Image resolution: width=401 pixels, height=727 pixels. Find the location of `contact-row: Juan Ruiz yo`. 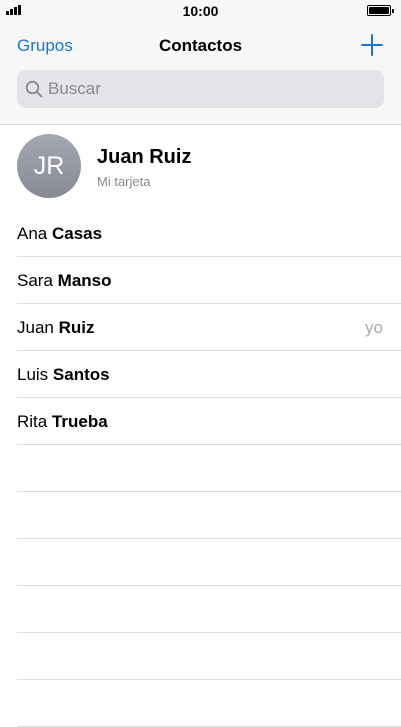

contact-row: Juan Ruiz yo is located at coordinates (209, 327).